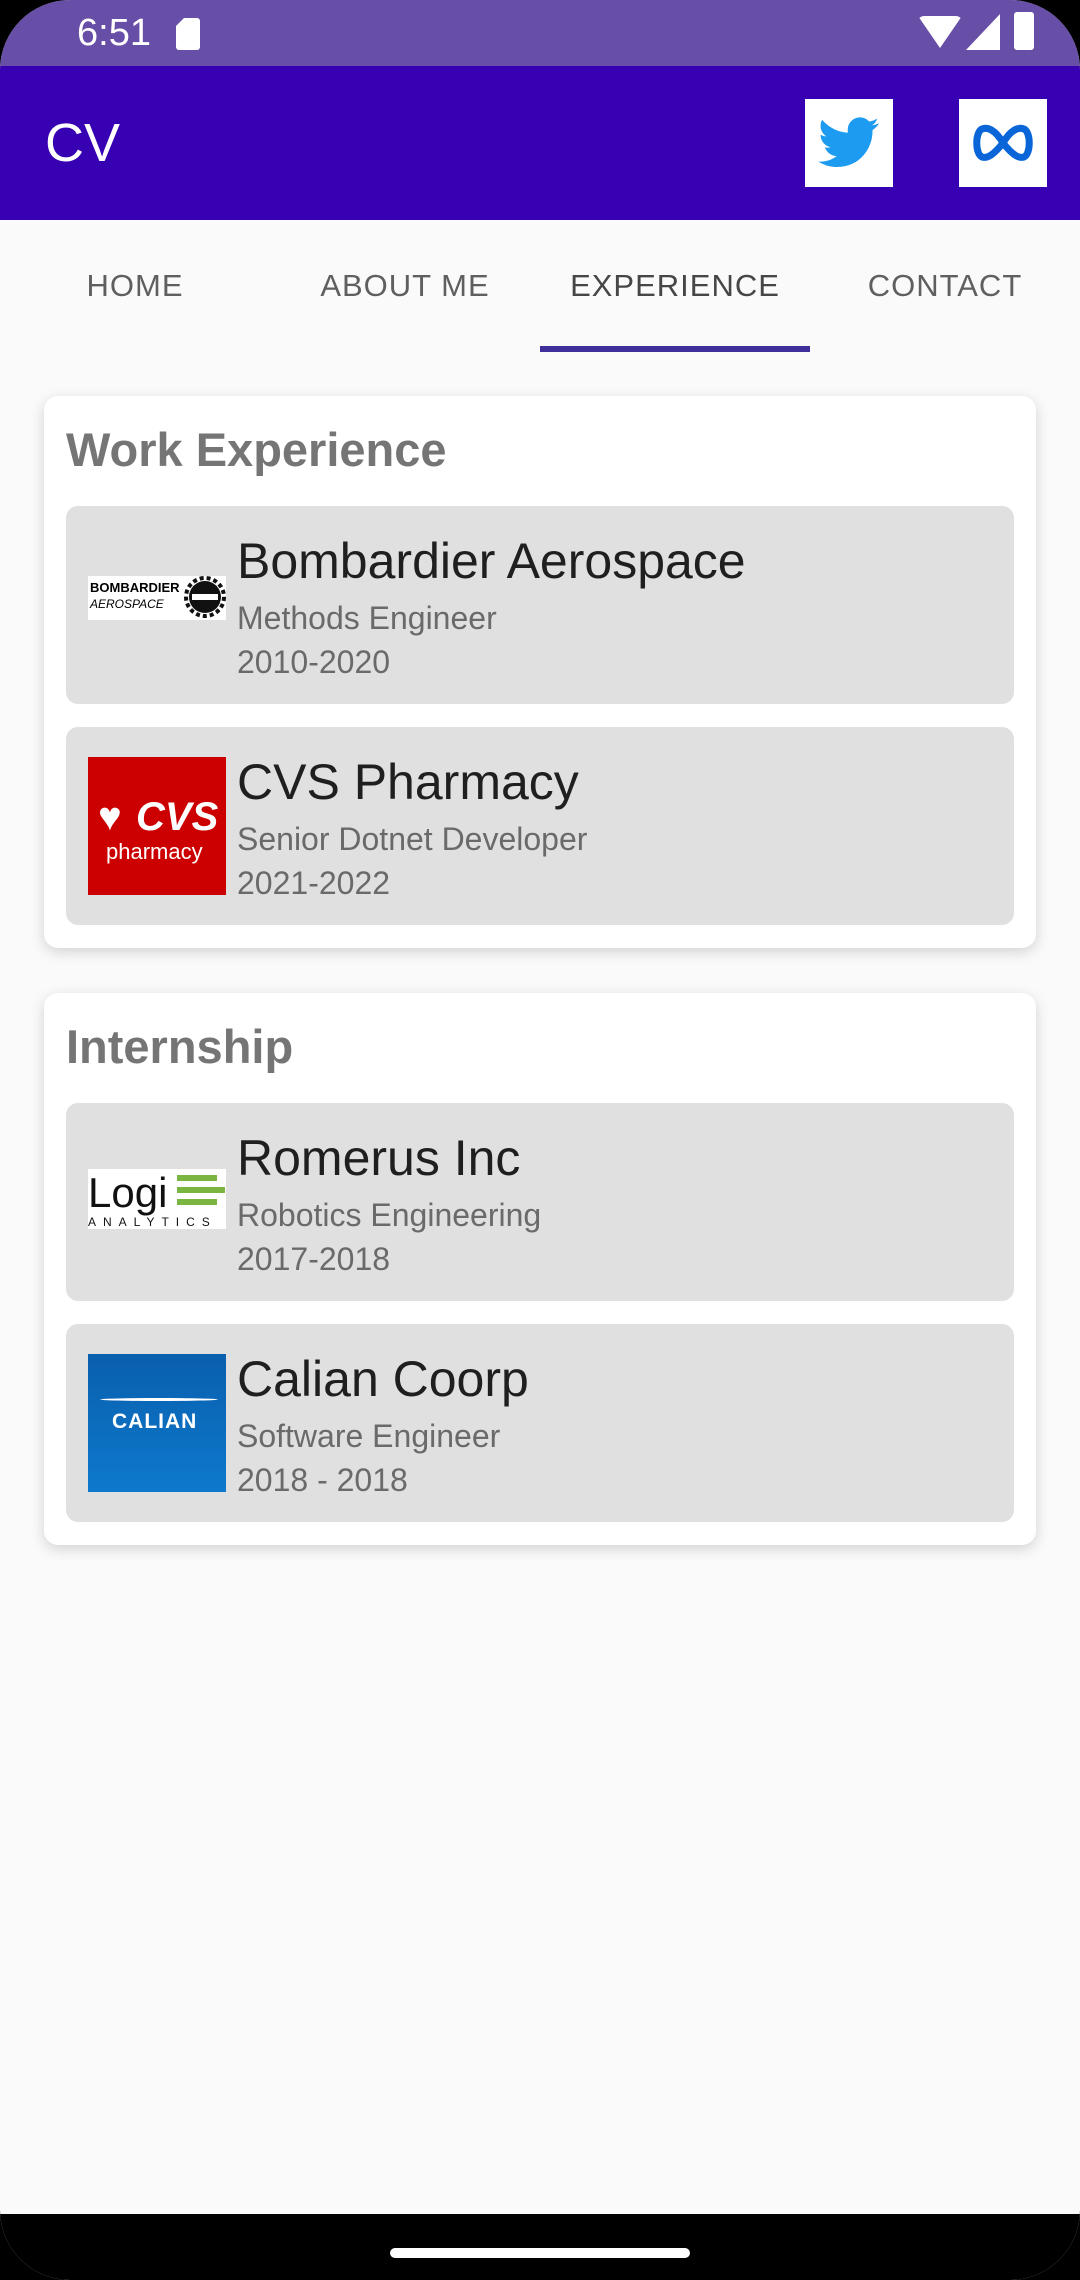  I want to click on app-bar: CV, so click(540, 143).